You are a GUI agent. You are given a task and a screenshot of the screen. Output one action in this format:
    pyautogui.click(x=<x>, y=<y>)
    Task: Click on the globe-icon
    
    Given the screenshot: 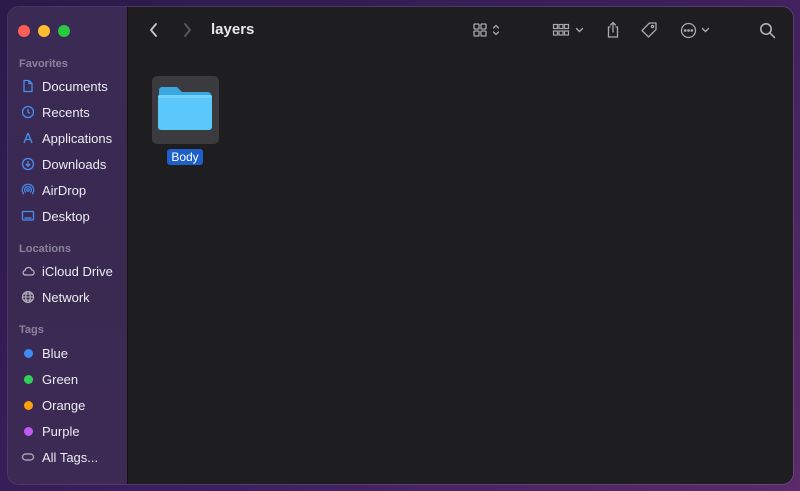 What is the action you would take?
    pyautogui.click(x=28, y=297)
    